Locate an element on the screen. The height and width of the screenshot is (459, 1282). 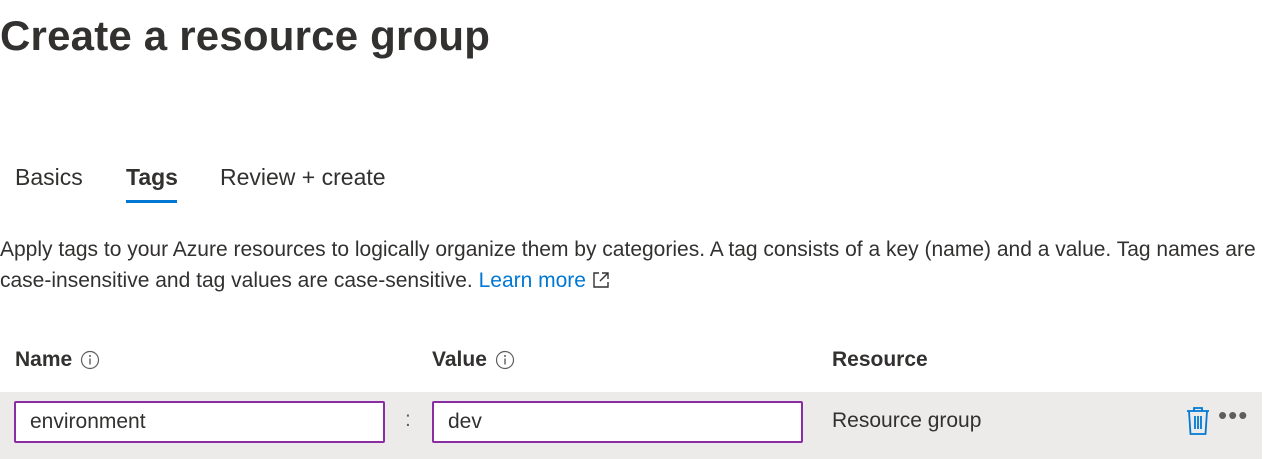
column-header-resource: Resource is located at coordinates (880, 360).